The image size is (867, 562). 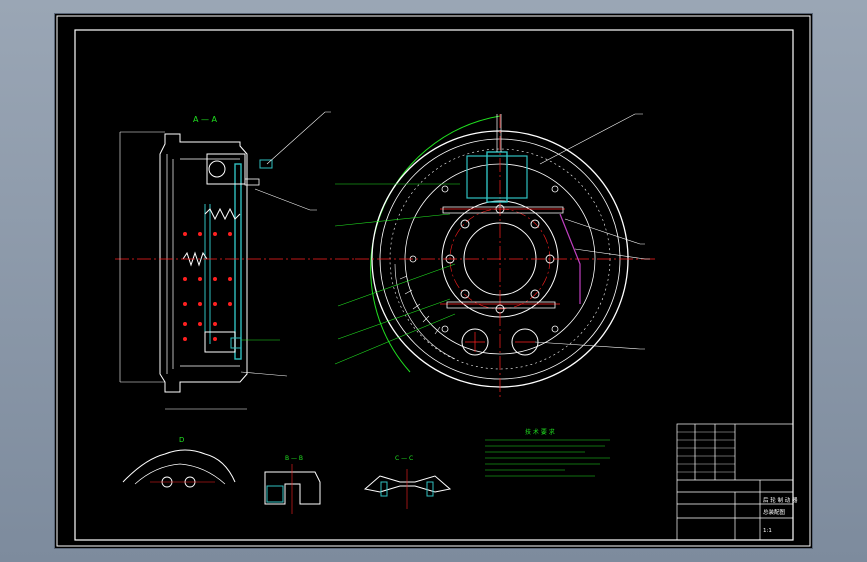 What do you see at coordinates (540, 432) in the screenshot?
I see `notes-title: 技 术 要 求` at bounding box center [540, 432].